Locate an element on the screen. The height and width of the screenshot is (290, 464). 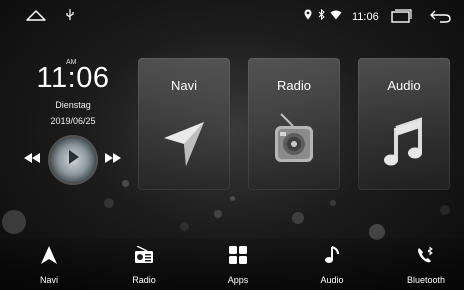
tile-audio: Audio is located at coordinates (404, 124).